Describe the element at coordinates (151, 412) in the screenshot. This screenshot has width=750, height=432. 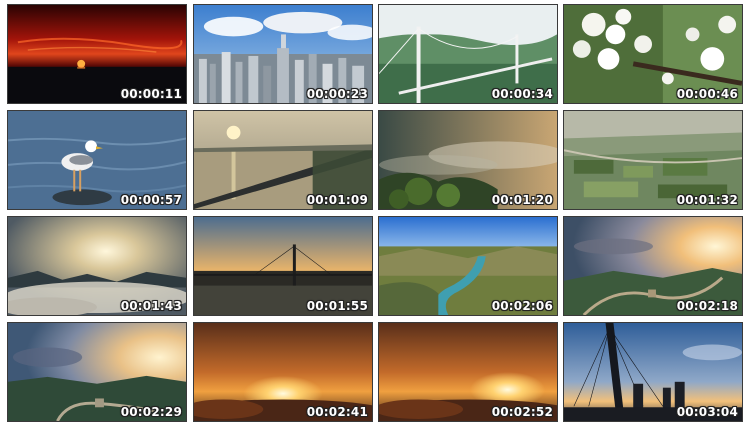
I see `thumbnail-timestamp: 00:02:29` at that location.